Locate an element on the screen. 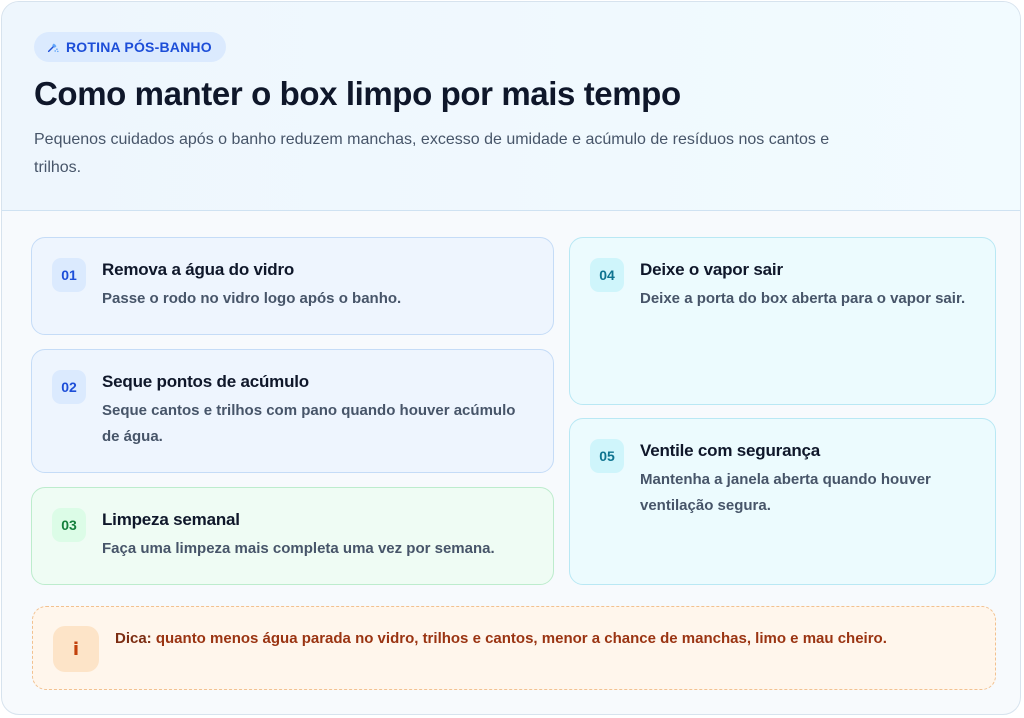 This screenshot has width=1024, height=718. step-number-badge: 01 is located at coordinates (69, 275).